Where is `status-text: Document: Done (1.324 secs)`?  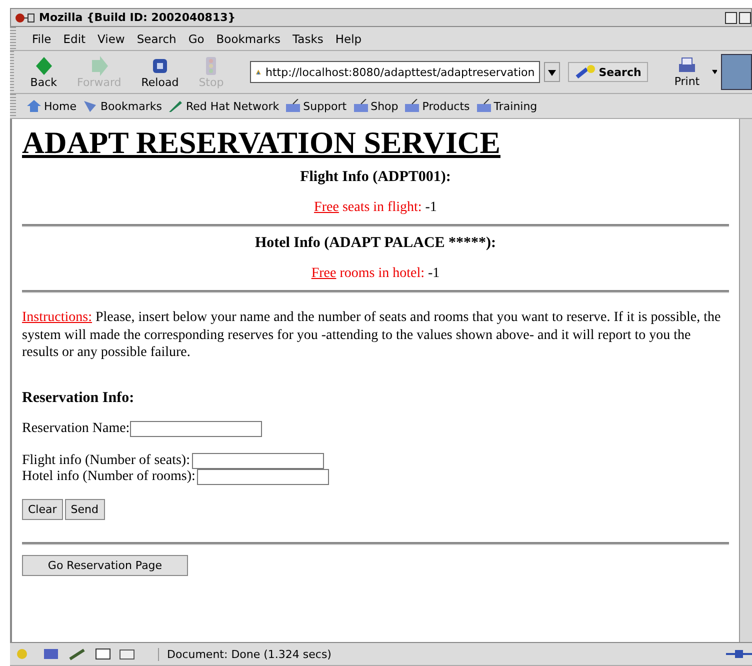 status-text: Document: Done (1.324 secs) is located at coordinates (245, 654).